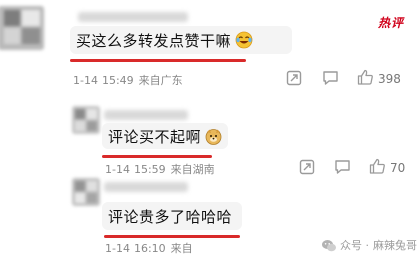 The height and width of the screenshot is (263, 420). I want to click on comment-meta: 1-14 15:49 来自广东, so click(128, 80).